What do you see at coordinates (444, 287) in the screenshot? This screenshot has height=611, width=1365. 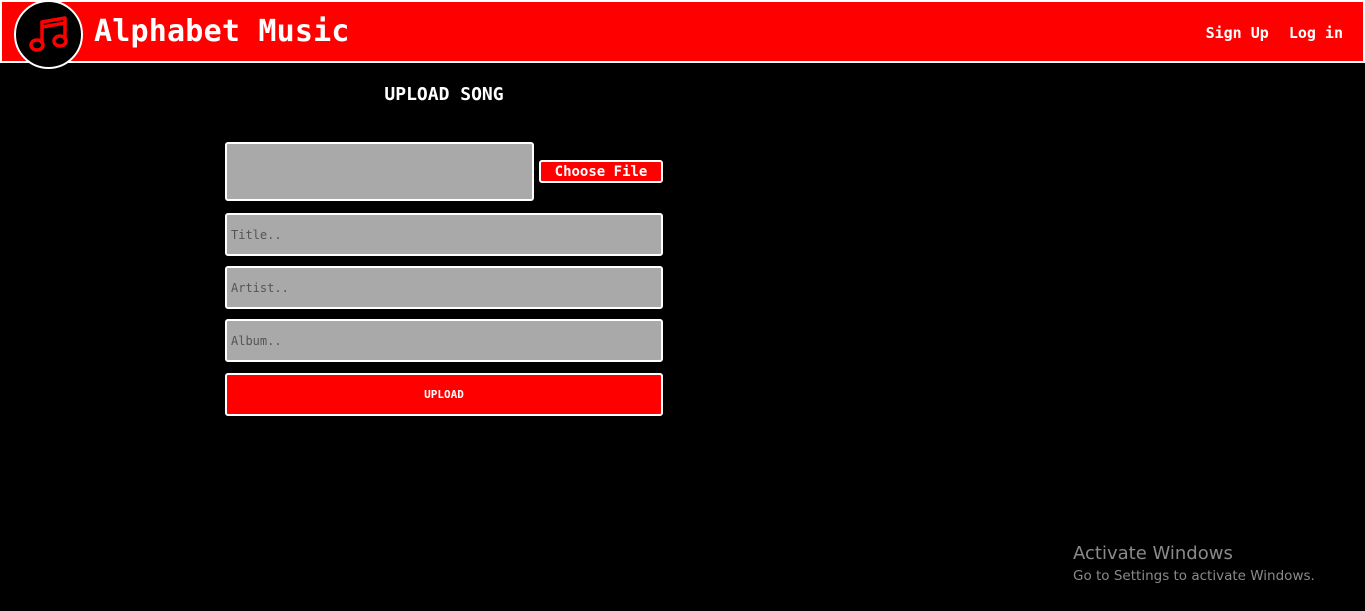 I see `artist-input` at bounding box center [444, 287].